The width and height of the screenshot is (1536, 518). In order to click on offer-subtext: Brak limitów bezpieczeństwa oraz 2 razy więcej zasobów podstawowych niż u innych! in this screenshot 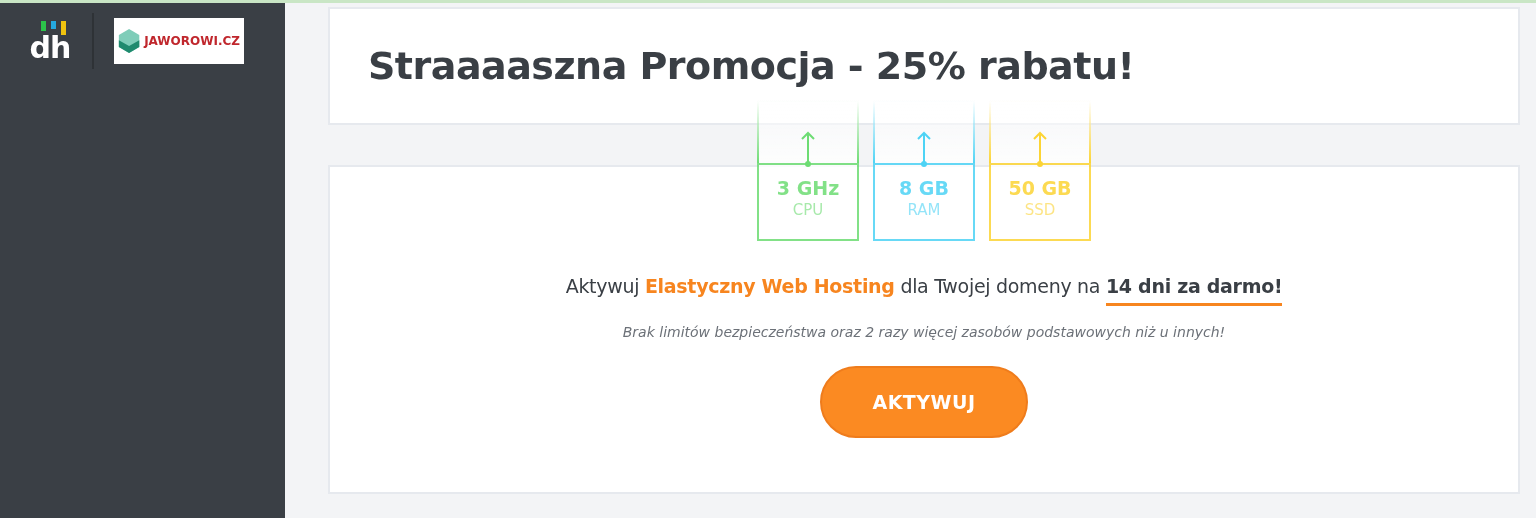, I will do `click(924, 332)`.